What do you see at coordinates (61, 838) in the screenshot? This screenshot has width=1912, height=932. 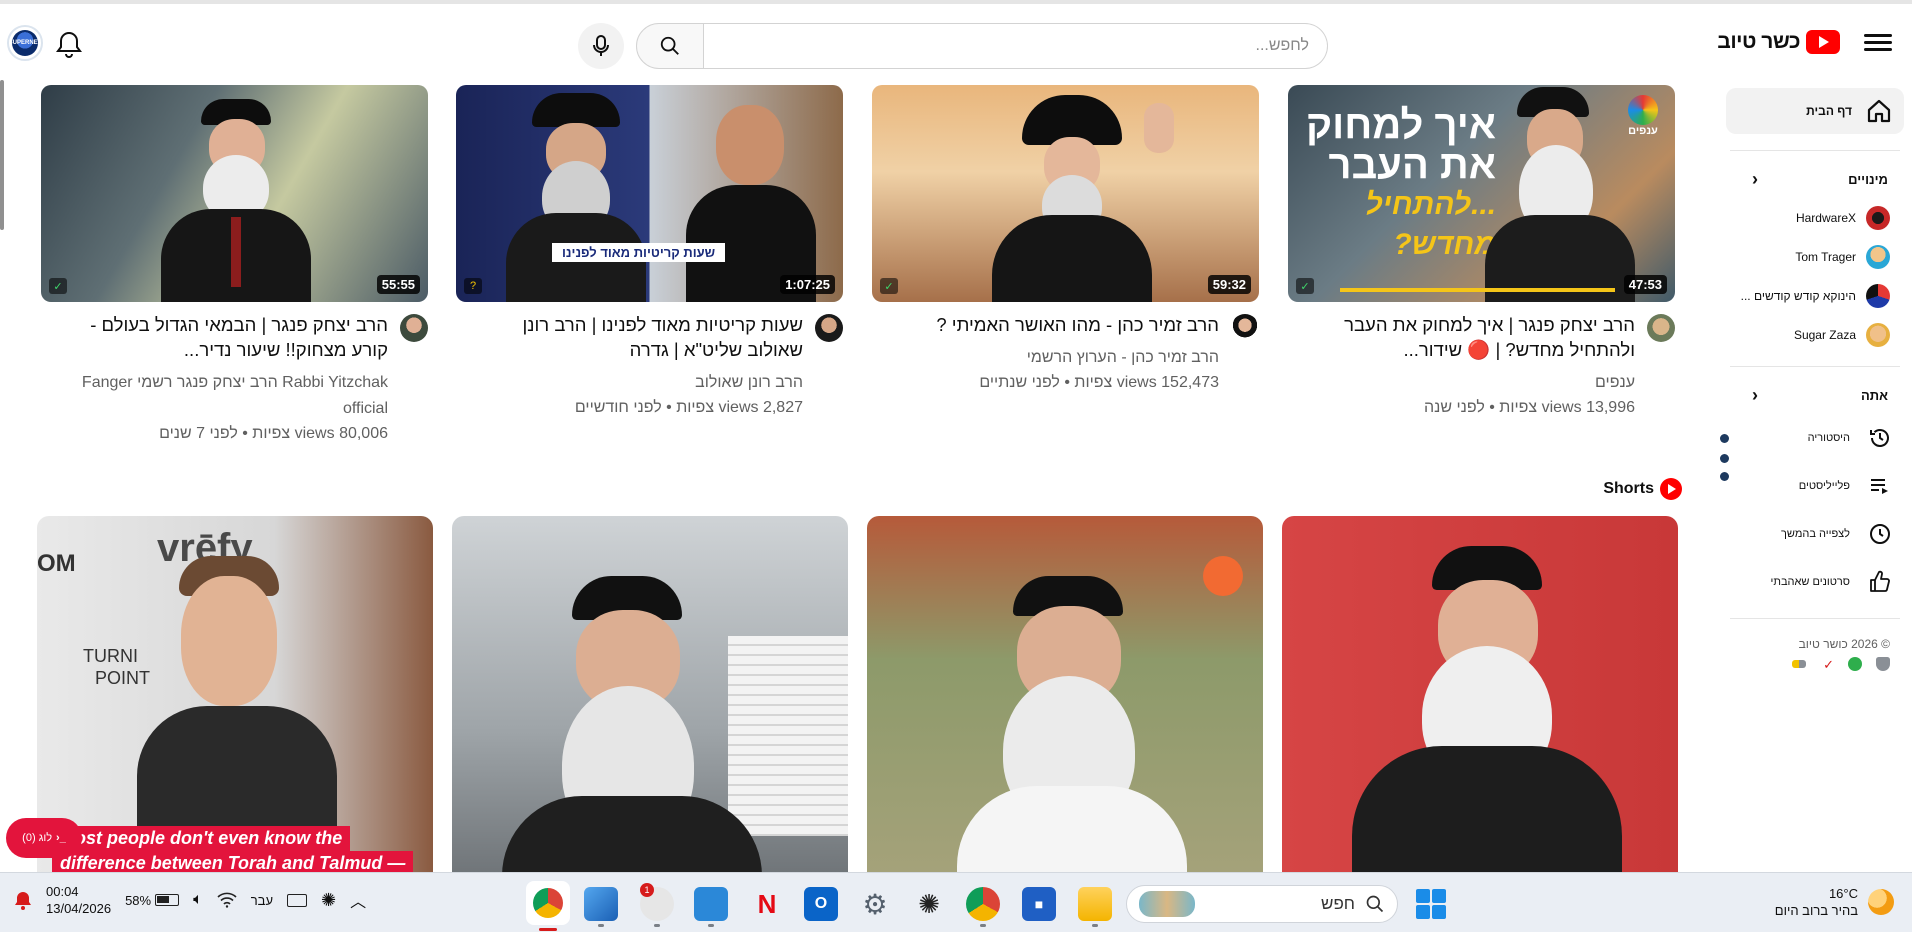 I see `terminal-icon: ›_` at bounding box center [61, 838].